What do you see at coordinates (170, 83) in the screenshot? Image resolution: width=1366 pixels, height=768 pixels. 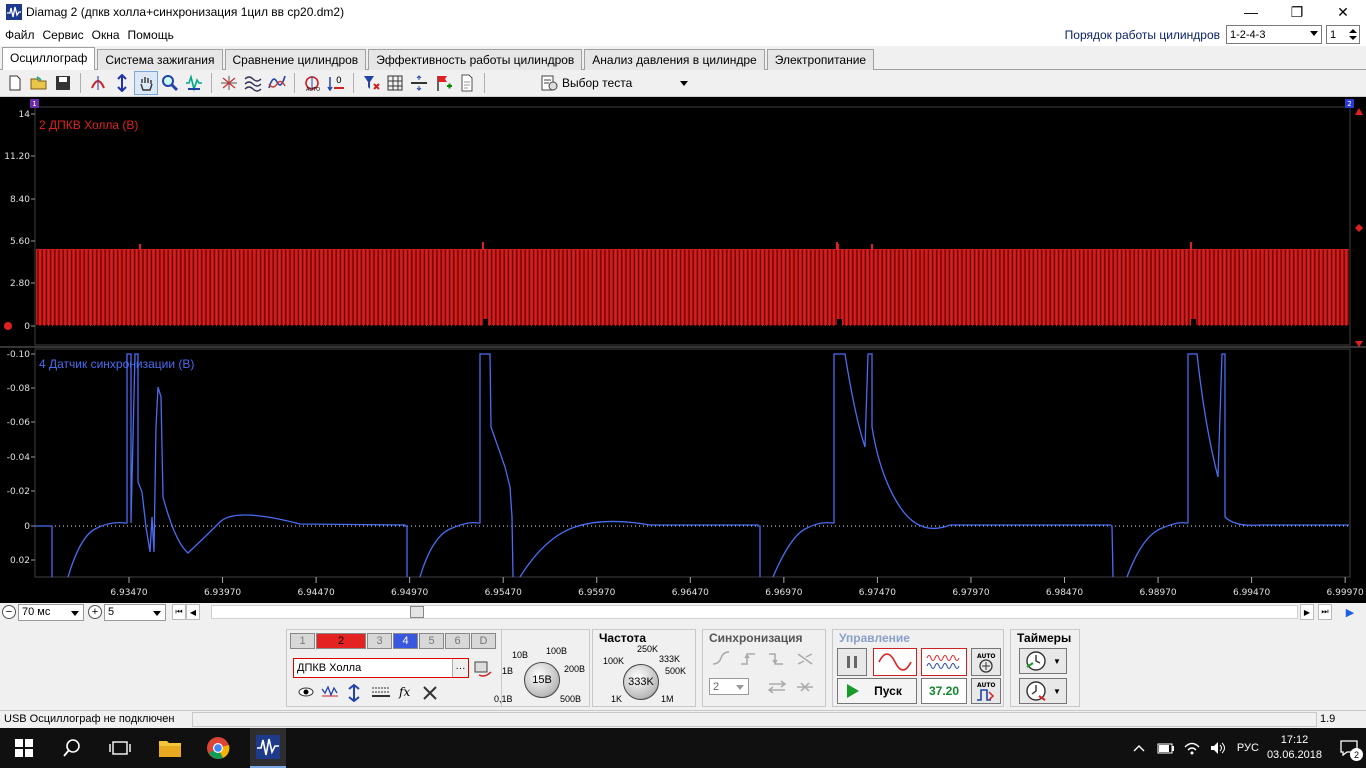 I see `zoom-icon` at bounding box center [170, 83].